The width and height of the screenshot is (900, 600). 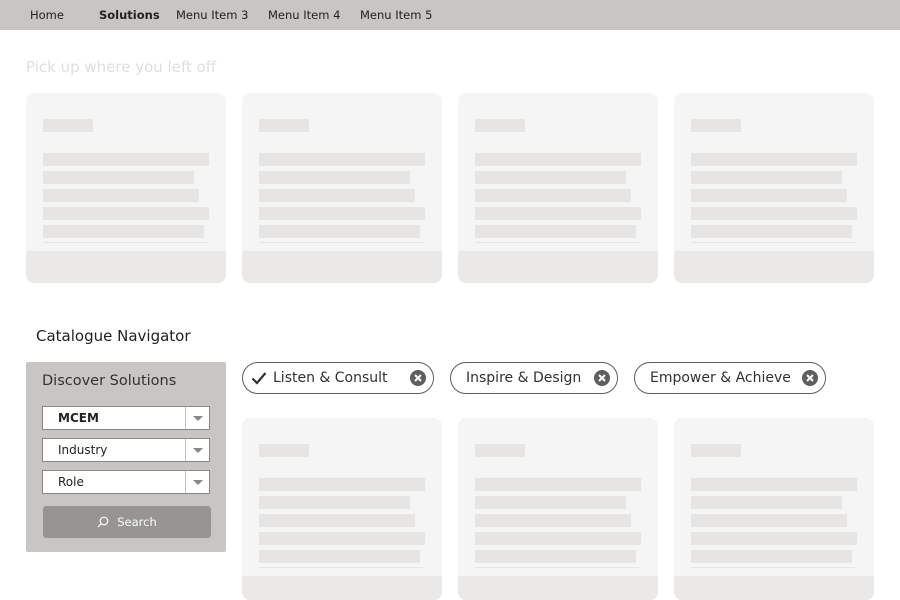 What do you see at coordinates (259, 378) in the screenshot?
I see `checkmark-icon` at bounding box center [259, 378].